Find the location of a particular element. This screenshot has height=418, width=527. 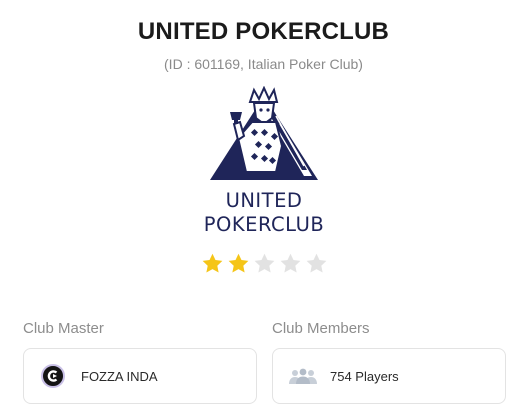

avatar-glyph-icon is located at coordinates (52, 376).